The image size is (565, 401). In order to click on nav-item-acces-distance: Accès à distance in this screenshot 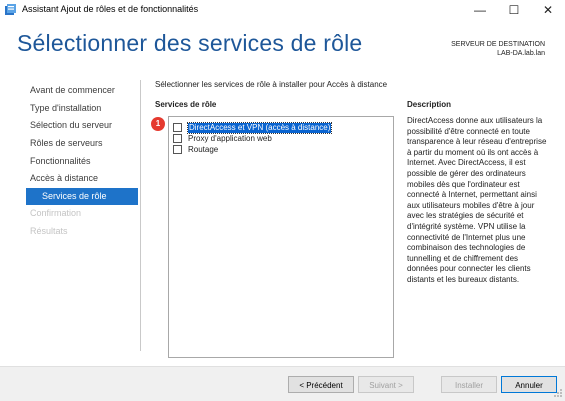, I will do `click(82, 179)`.